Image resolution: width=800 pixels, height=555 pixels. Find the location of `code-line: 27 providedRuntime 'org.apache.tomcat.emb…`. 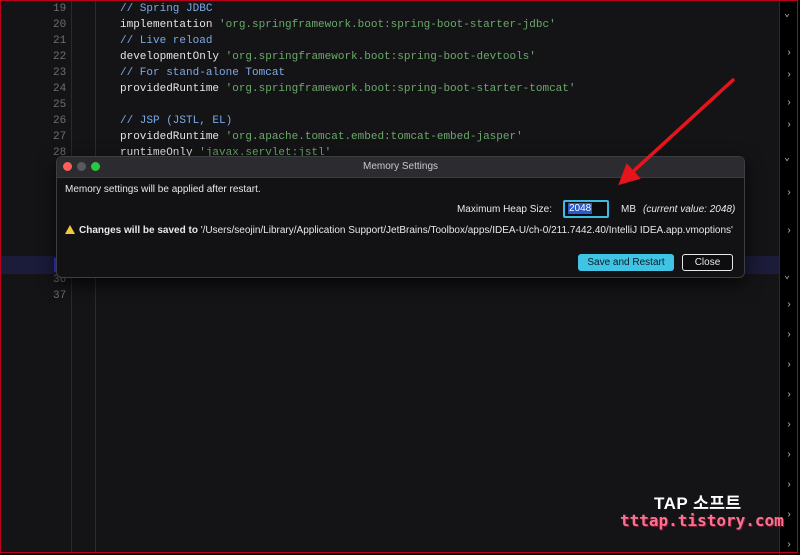

code-line: 27 providedRuntime 'org.apache.tomcat.emb… is located at coordinates (390, 137).